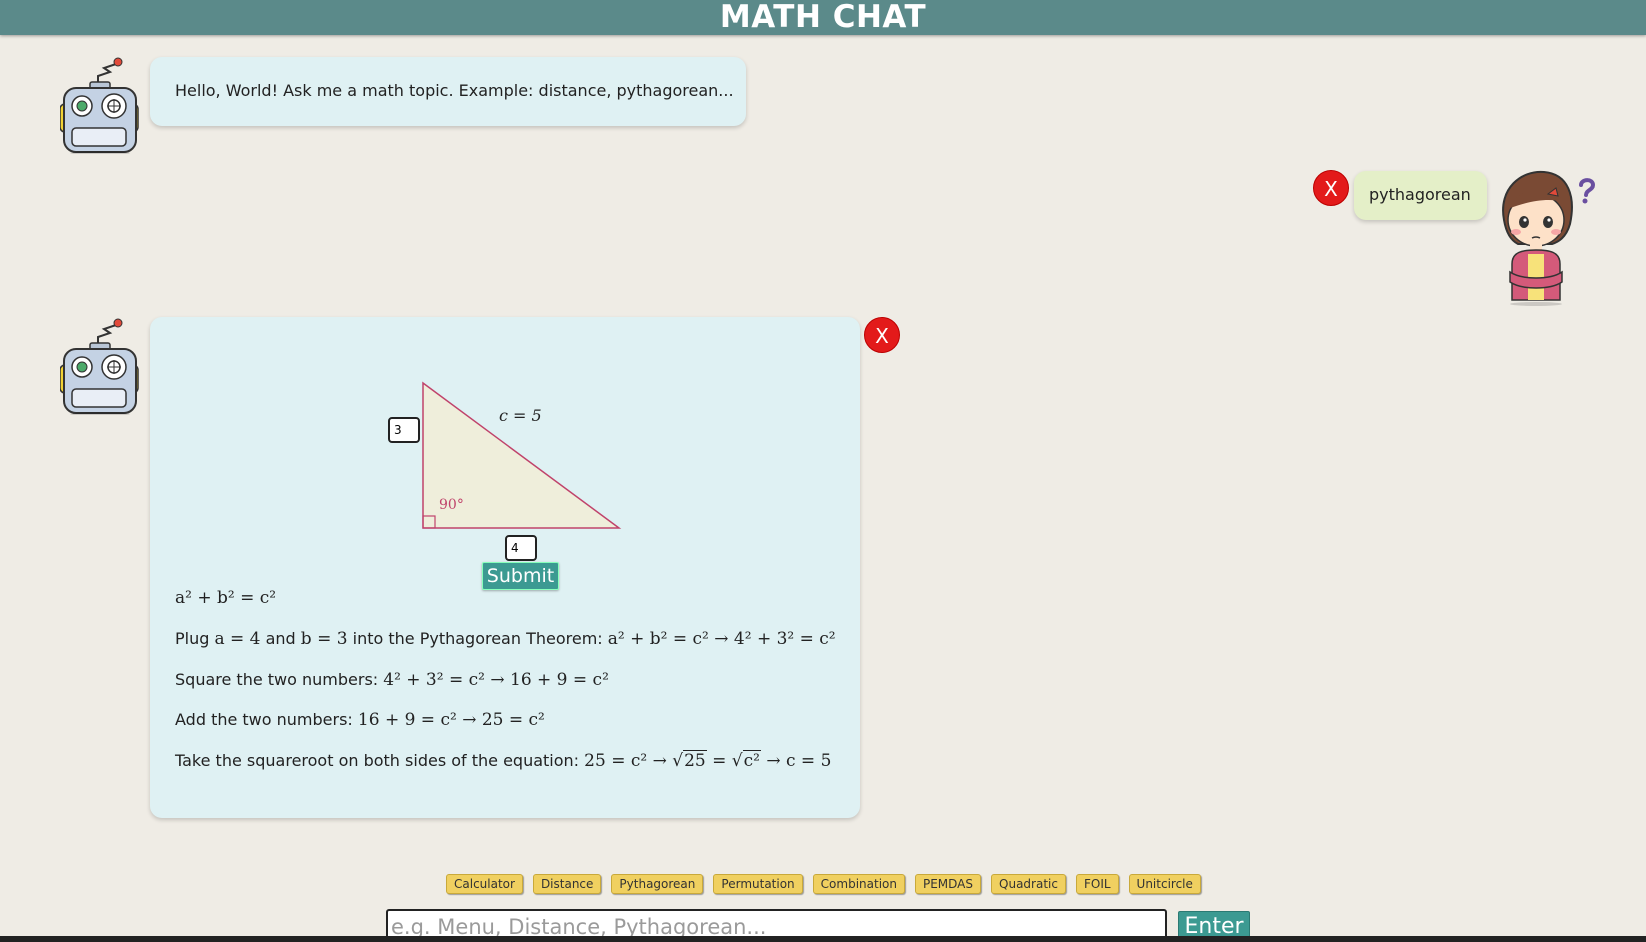 This screenshot has width=1646, height=942. What do you see at coordinates (484, 884) in the screenshot?
I see `quick-btn-calculator: Calculator` at bounding box center [484, 884].